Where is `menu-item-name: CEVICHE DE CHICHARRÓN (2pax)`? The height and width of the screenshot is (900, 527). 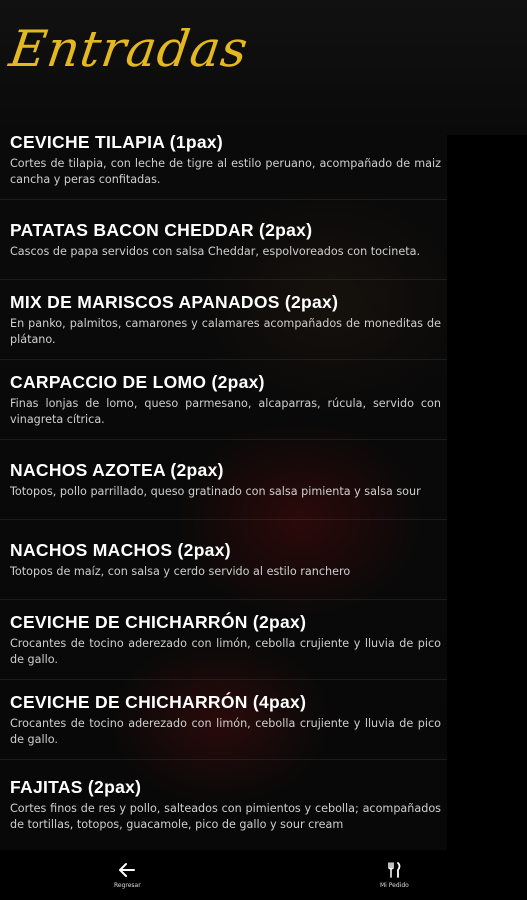 menu-item-name: CEVICHE DE CHICHARRÓN (2pax) is located at coordinates (158, 621).